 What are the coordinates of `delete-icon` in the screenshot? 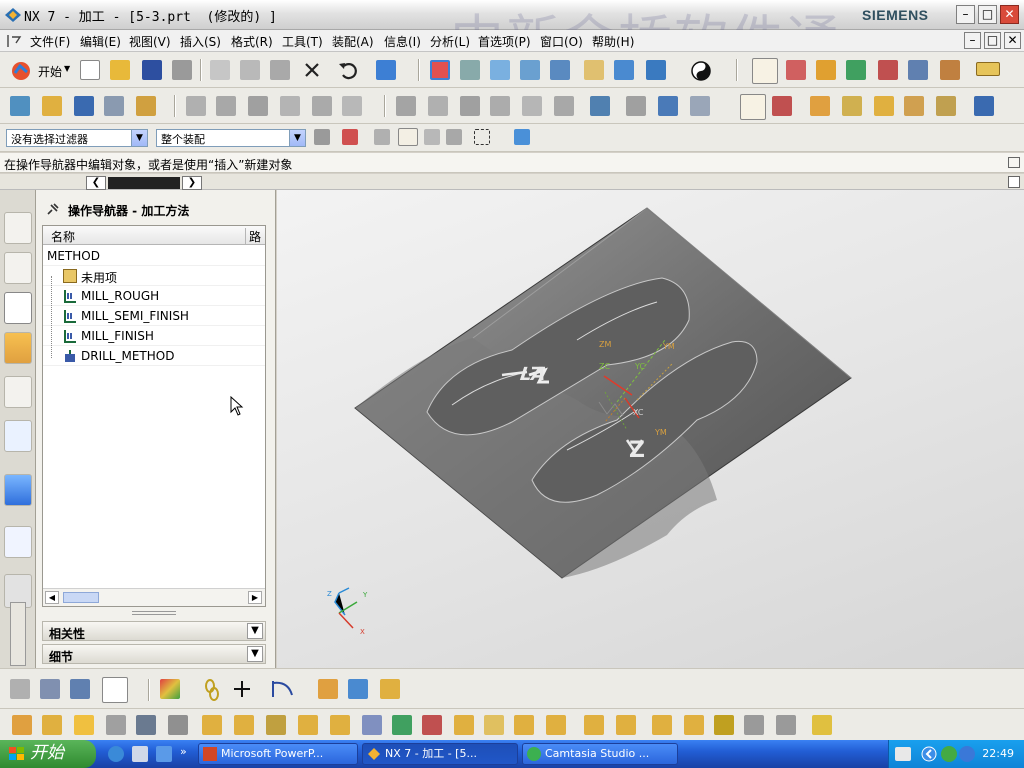 It's located at (312, 70).